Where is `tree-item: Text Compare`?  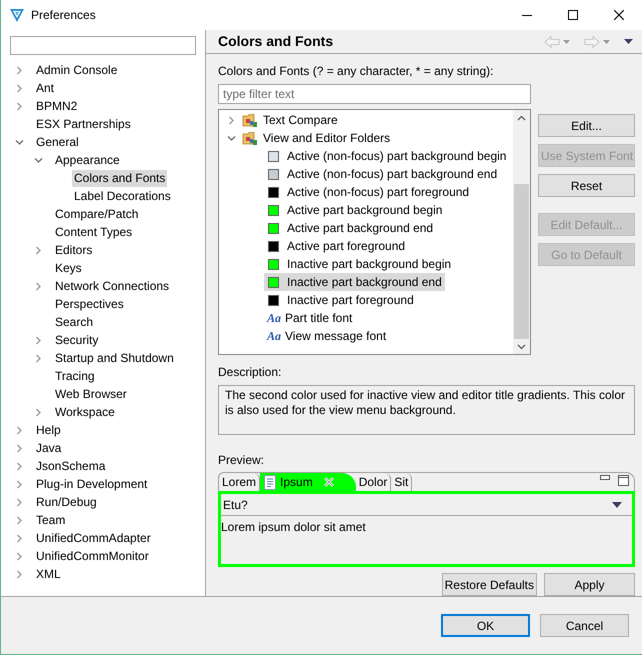
tree-item: Text Compare is located at coordinates (290, 120).